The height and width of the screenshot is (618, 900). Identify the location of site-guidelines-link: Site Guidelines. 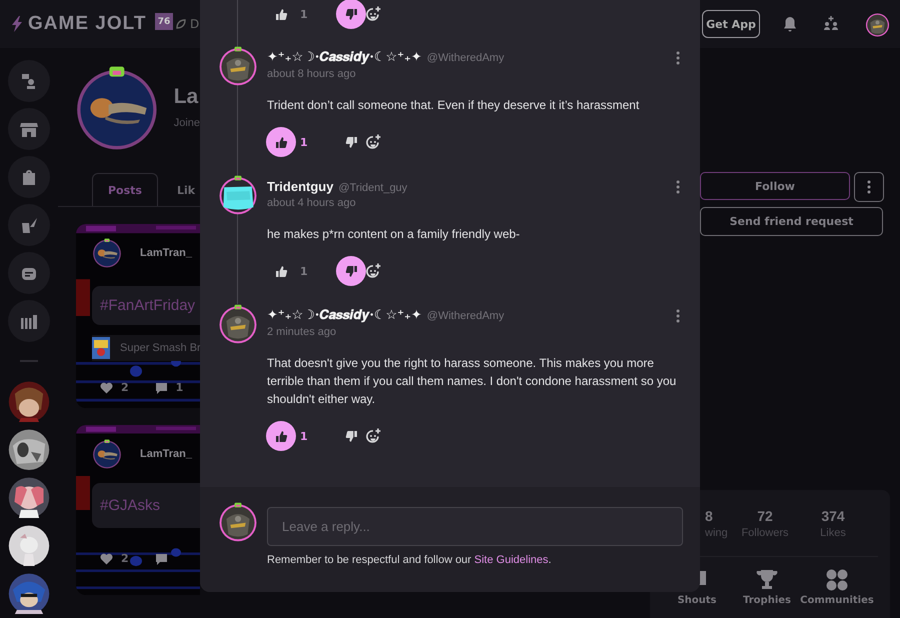
(511, 560).